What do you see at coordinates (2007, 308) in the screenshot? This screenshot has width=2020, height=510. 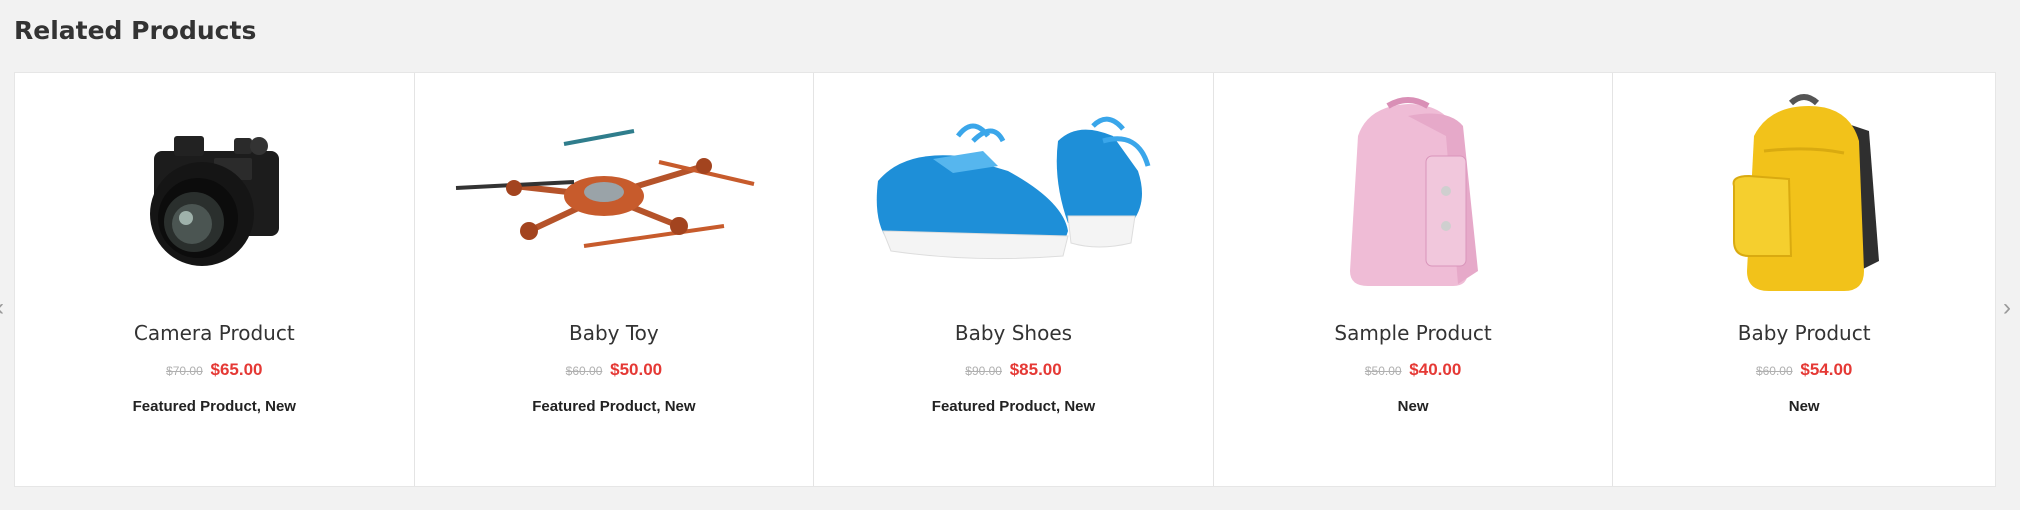 I see `carousel-next-arrow: ›` at bounding box center [2007, 308].